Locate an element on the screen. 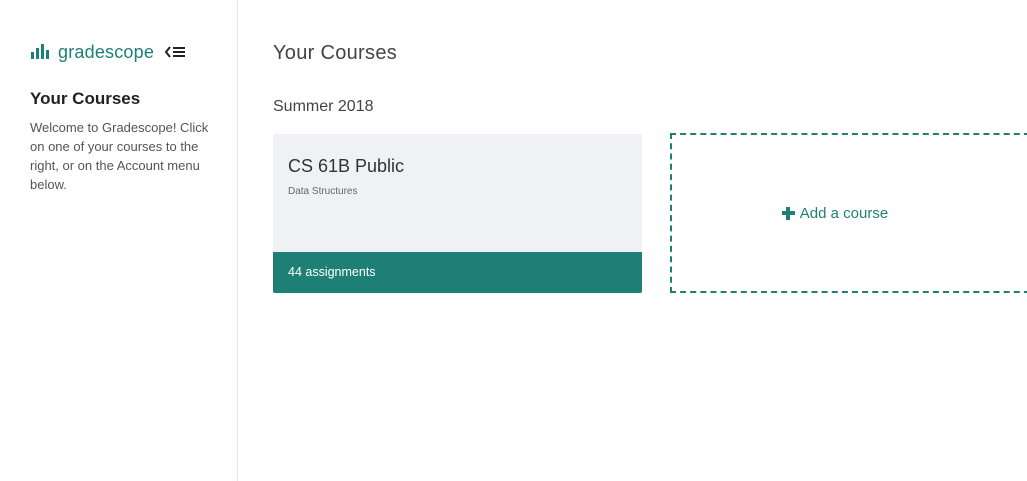 The image size is (1027, 481). add-course-label: Add a course is located at coordinates (844, 213).